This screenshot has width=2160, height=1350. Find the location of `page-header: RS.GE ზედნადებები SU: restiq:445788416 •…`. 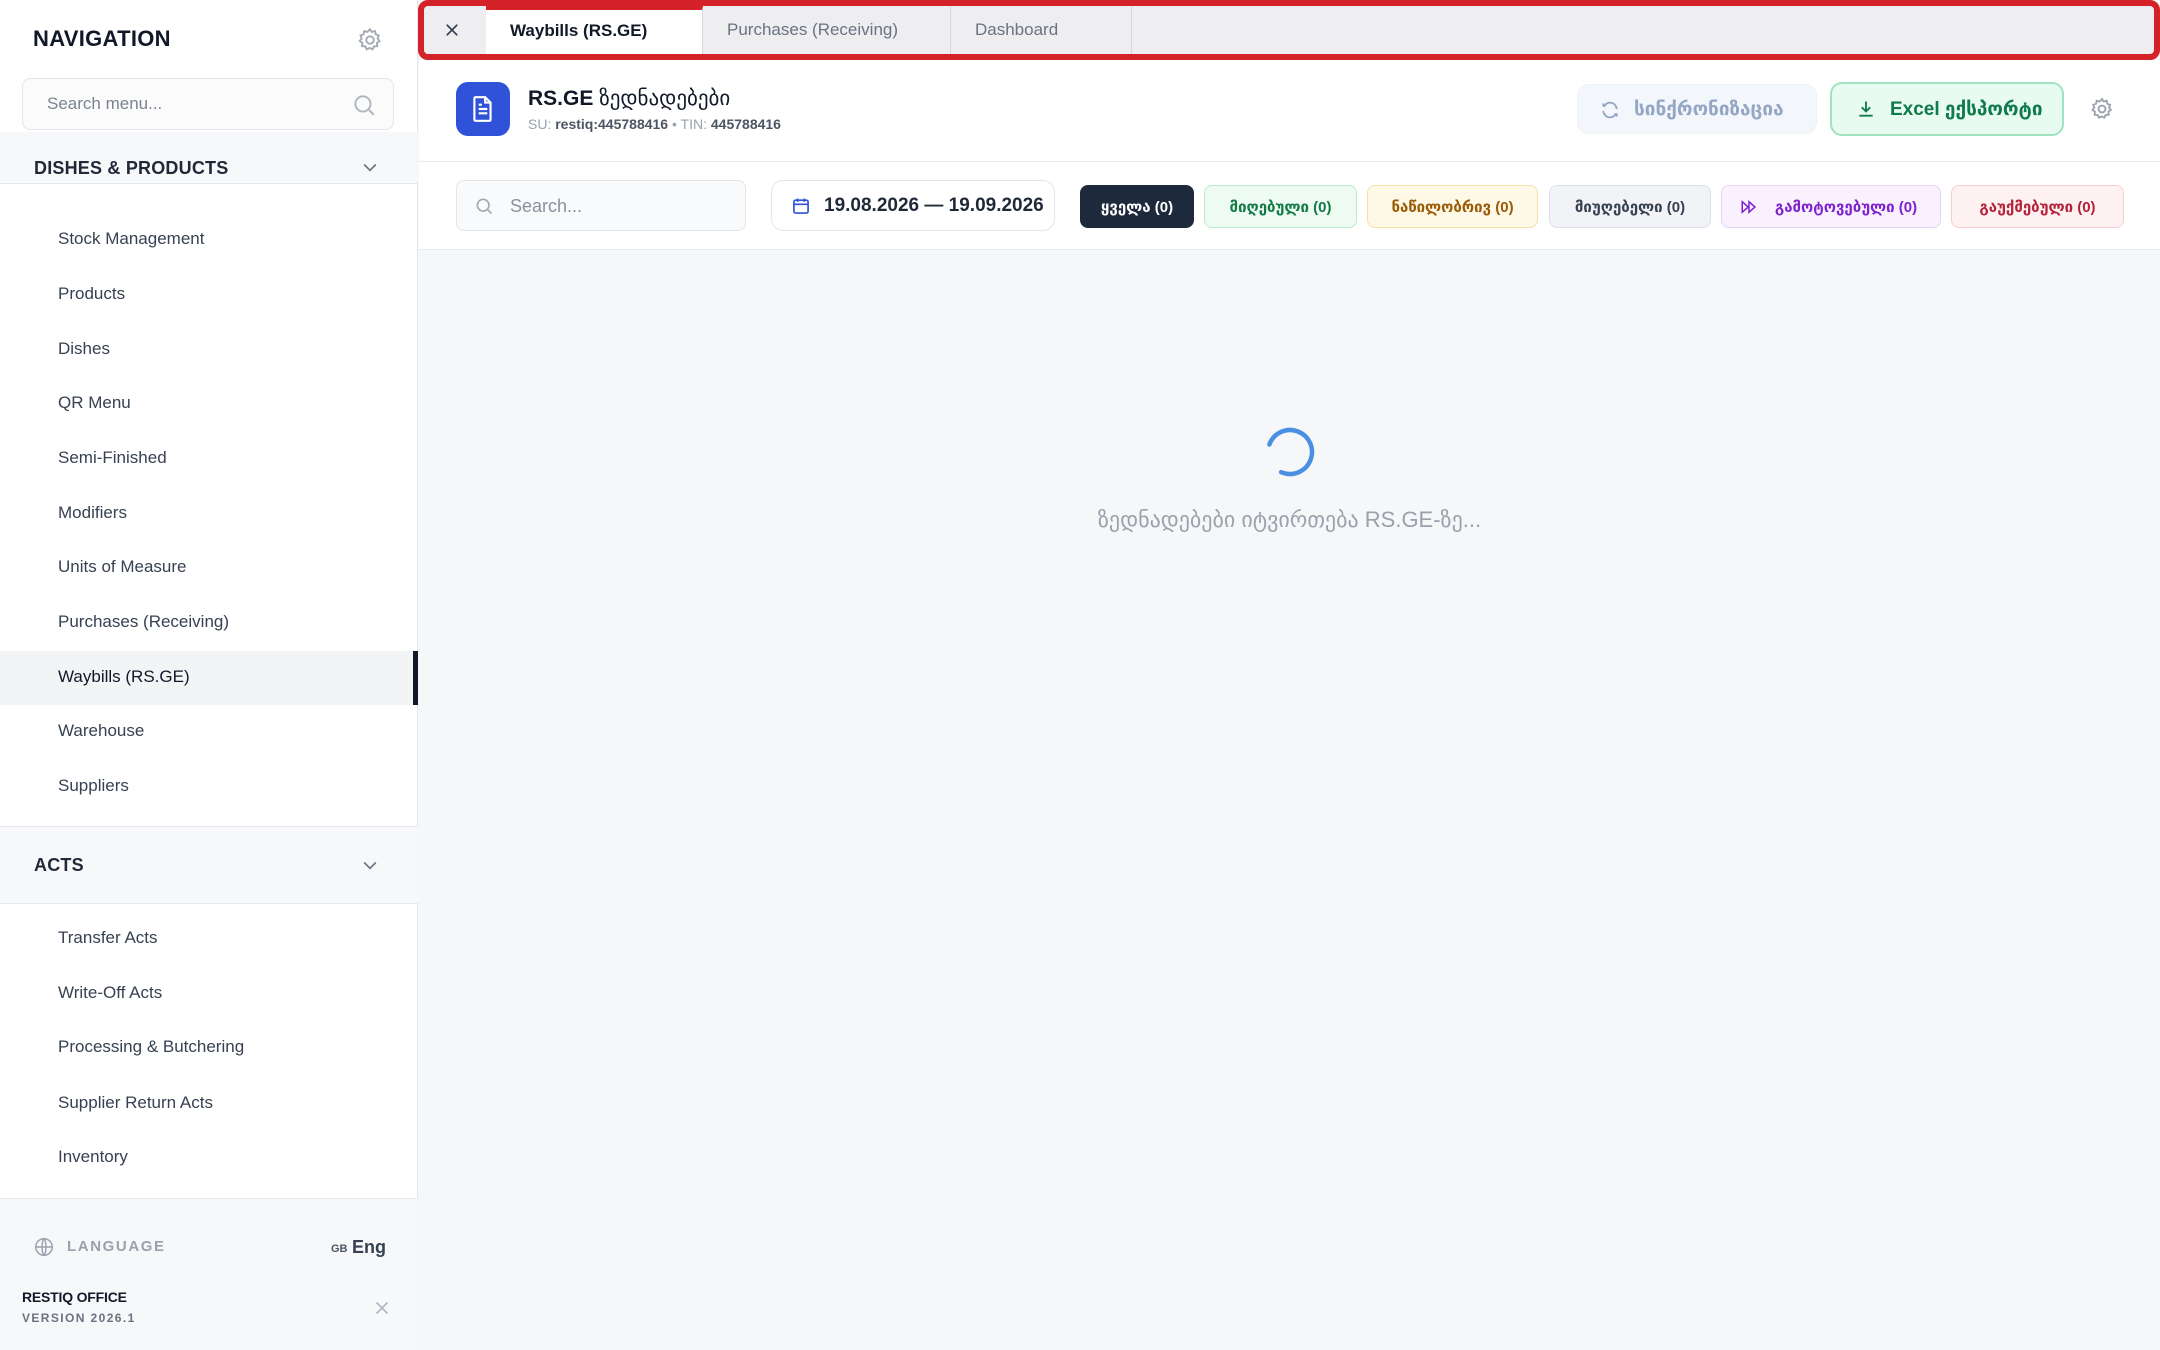

page-header: RS.GE ზედნადებები SU: restiq:445788416 •… is located at coordinates (1289, 111).